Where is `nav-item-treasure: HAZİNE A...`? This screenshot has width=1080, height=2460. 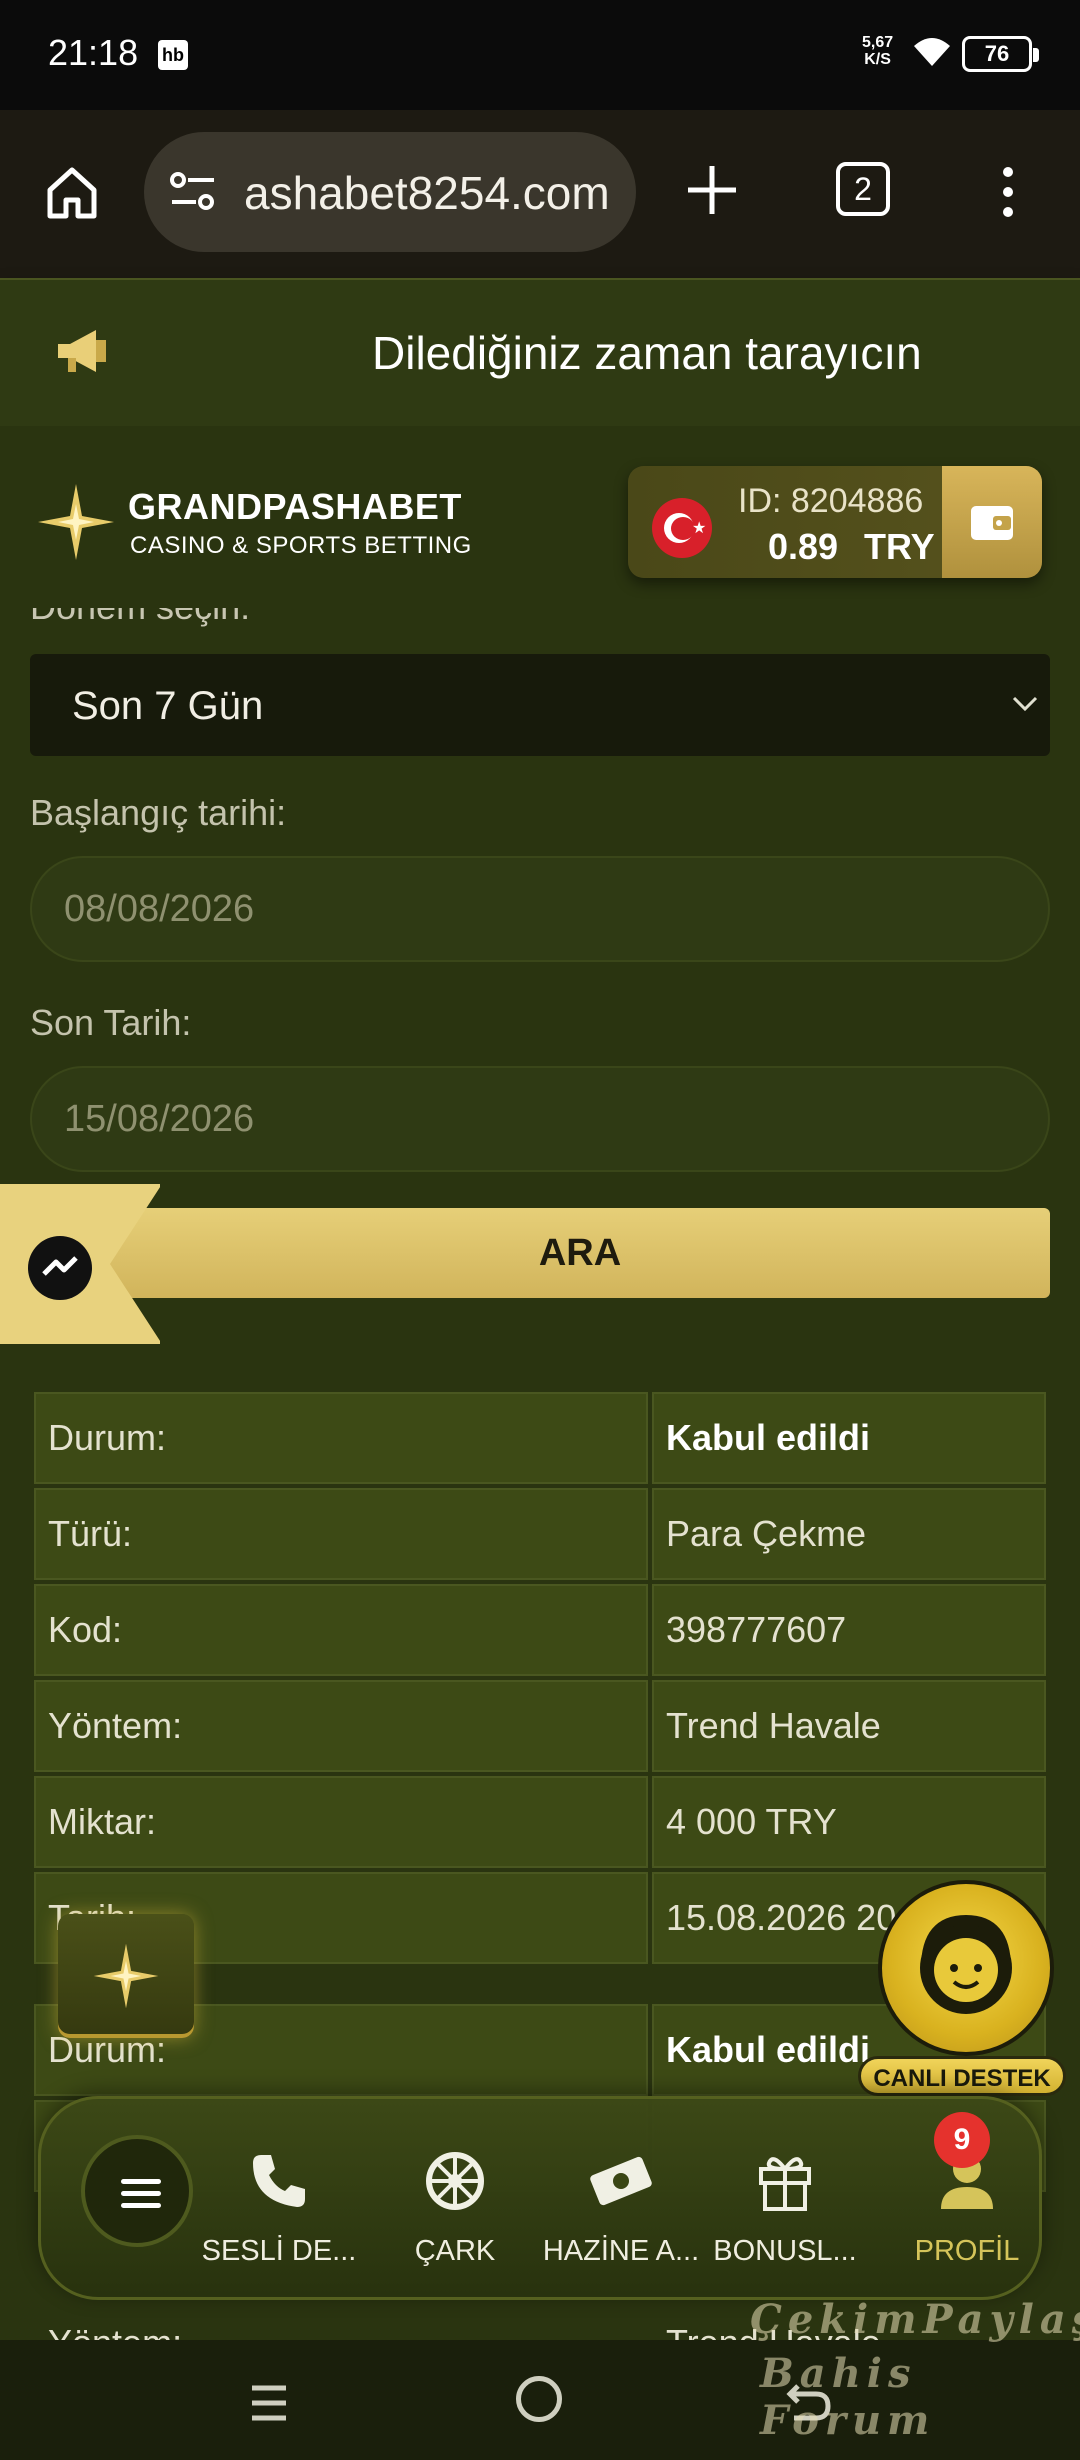
nav-item-treasure: HAZİNE A... is located at coordinates (621, 2208).